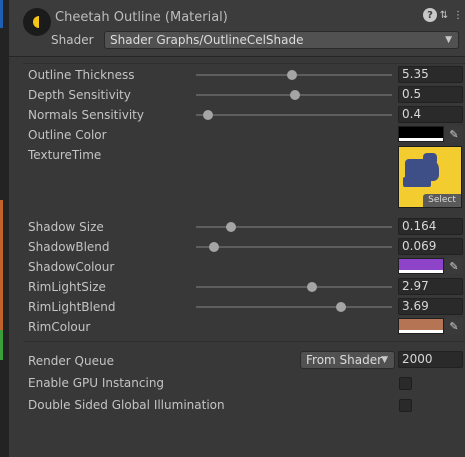  Describe the element at coordinates (405, 383) in the screenshot. I see `gpu-instancing-checkbox` at that location.